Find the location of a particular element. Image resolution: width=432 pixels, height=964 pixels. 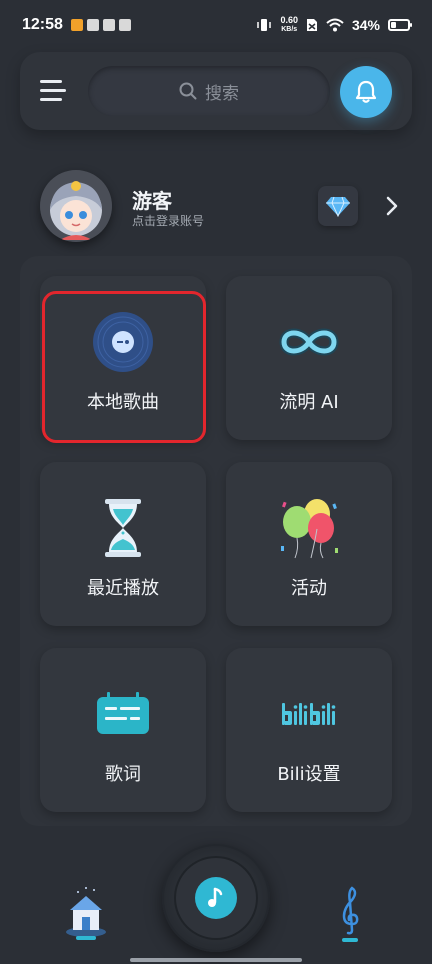

card-label: 流明 AI is located at coordinates (309, 402).